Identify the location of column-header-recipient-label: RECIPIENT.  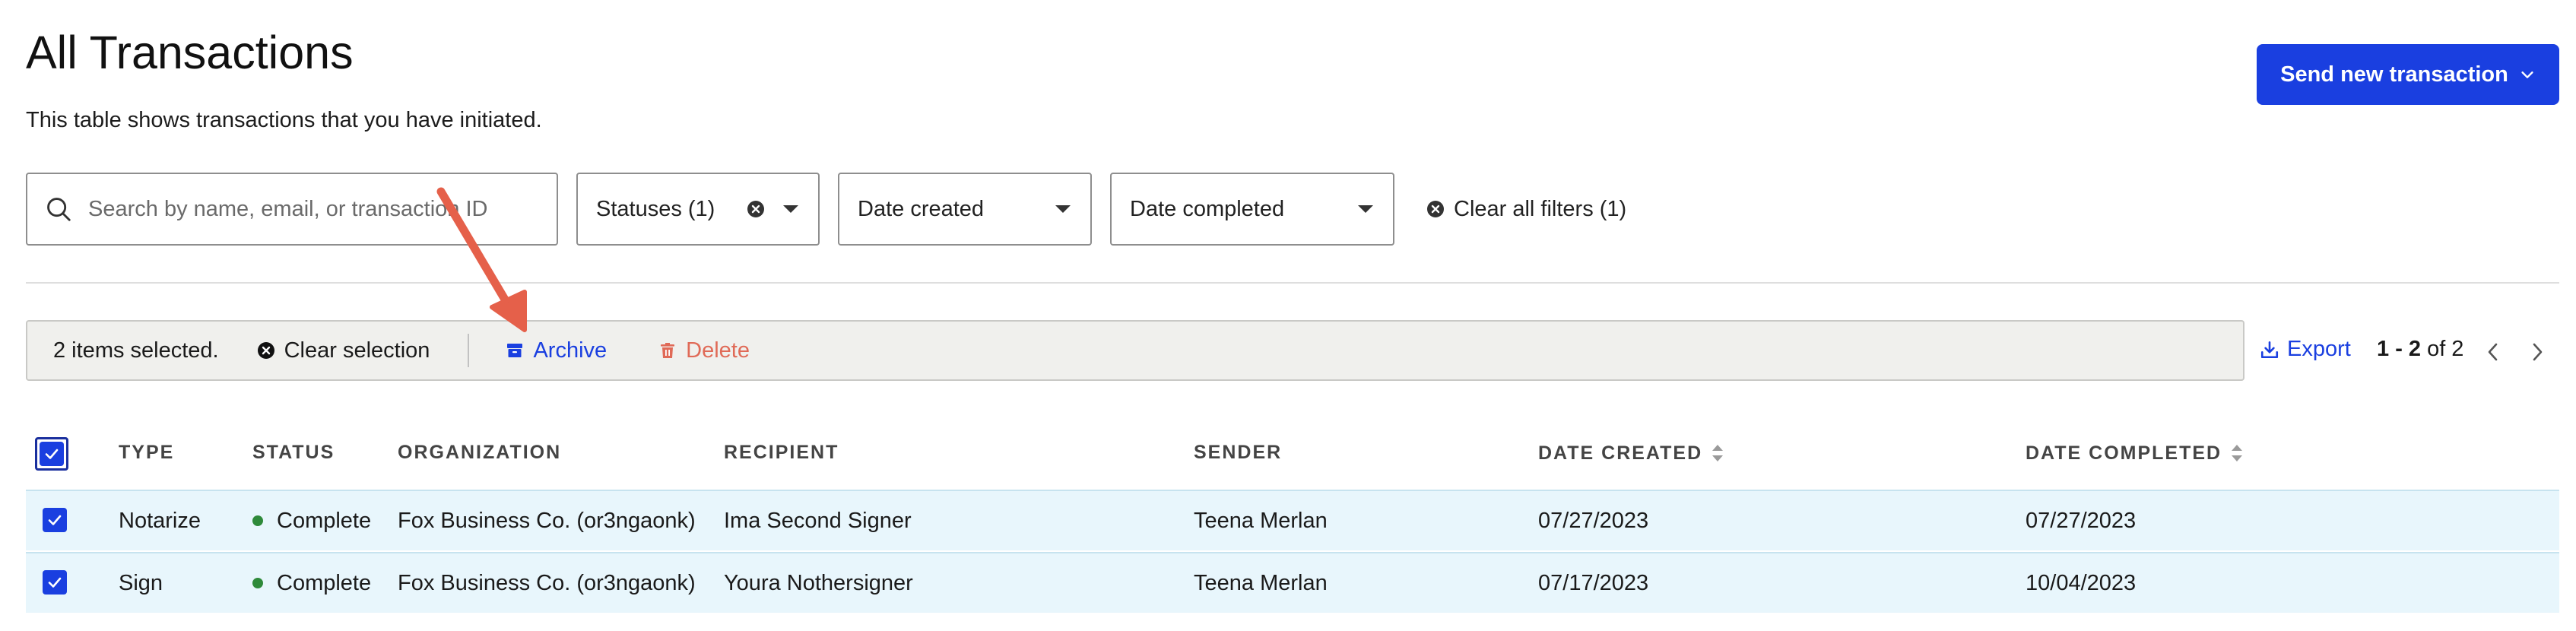
(782, 452).